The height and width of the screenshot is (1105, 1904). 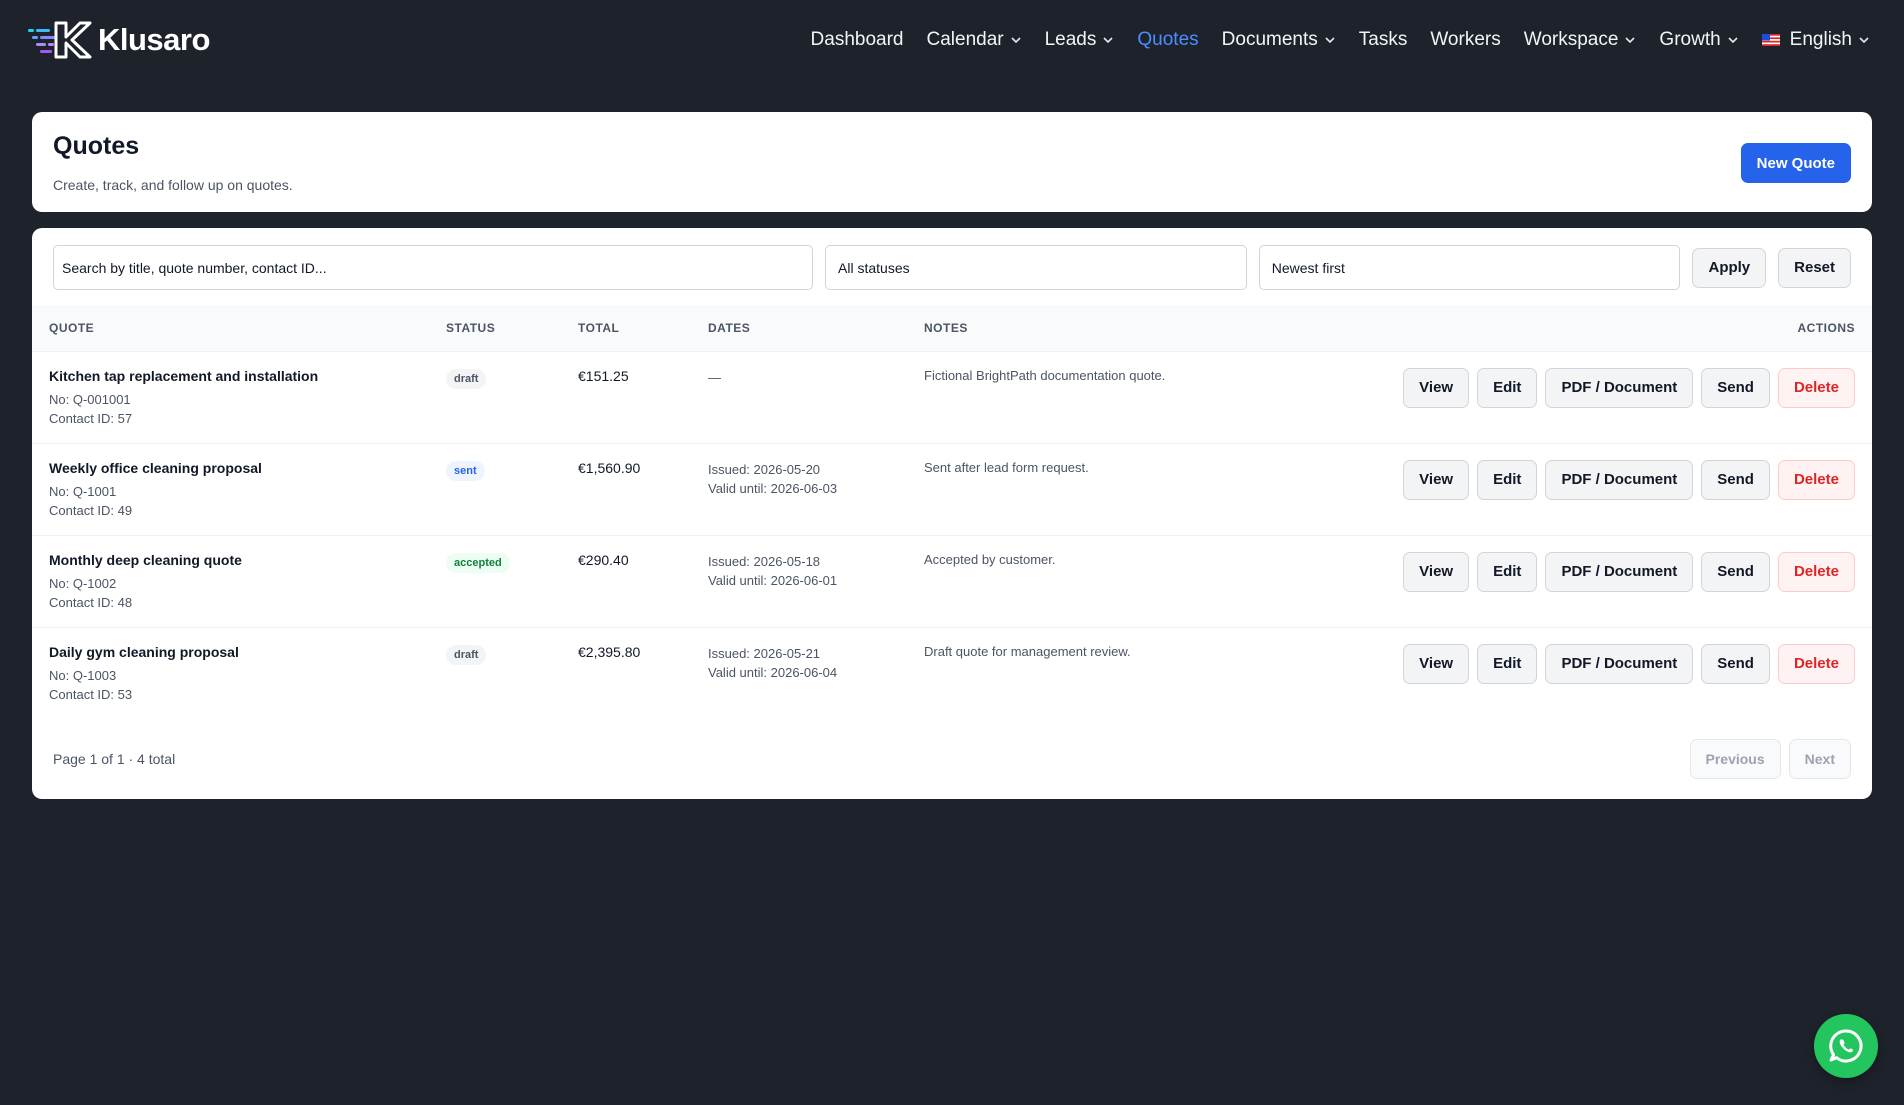 What do you see at coordinates (1826, 327) in the screenshot?
I see `column-header-actions: Actions` at bounding box center [1826, 327].